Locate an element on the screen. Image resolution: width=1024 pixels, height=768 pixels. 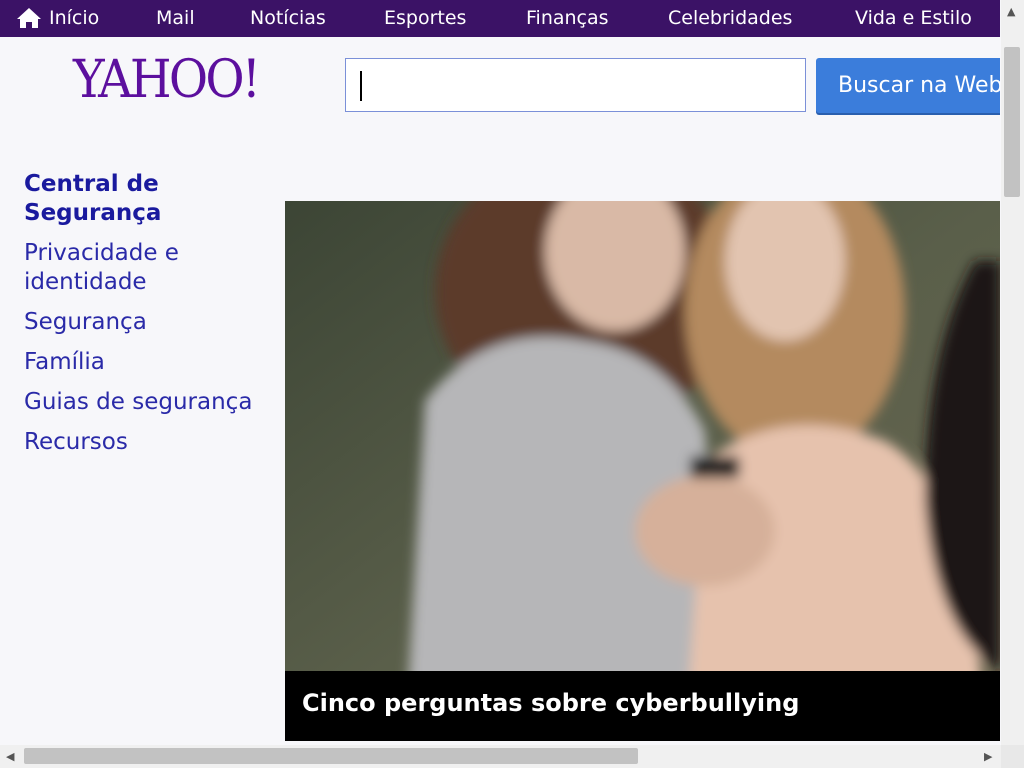
search-input is located at coordinates (575, 85).